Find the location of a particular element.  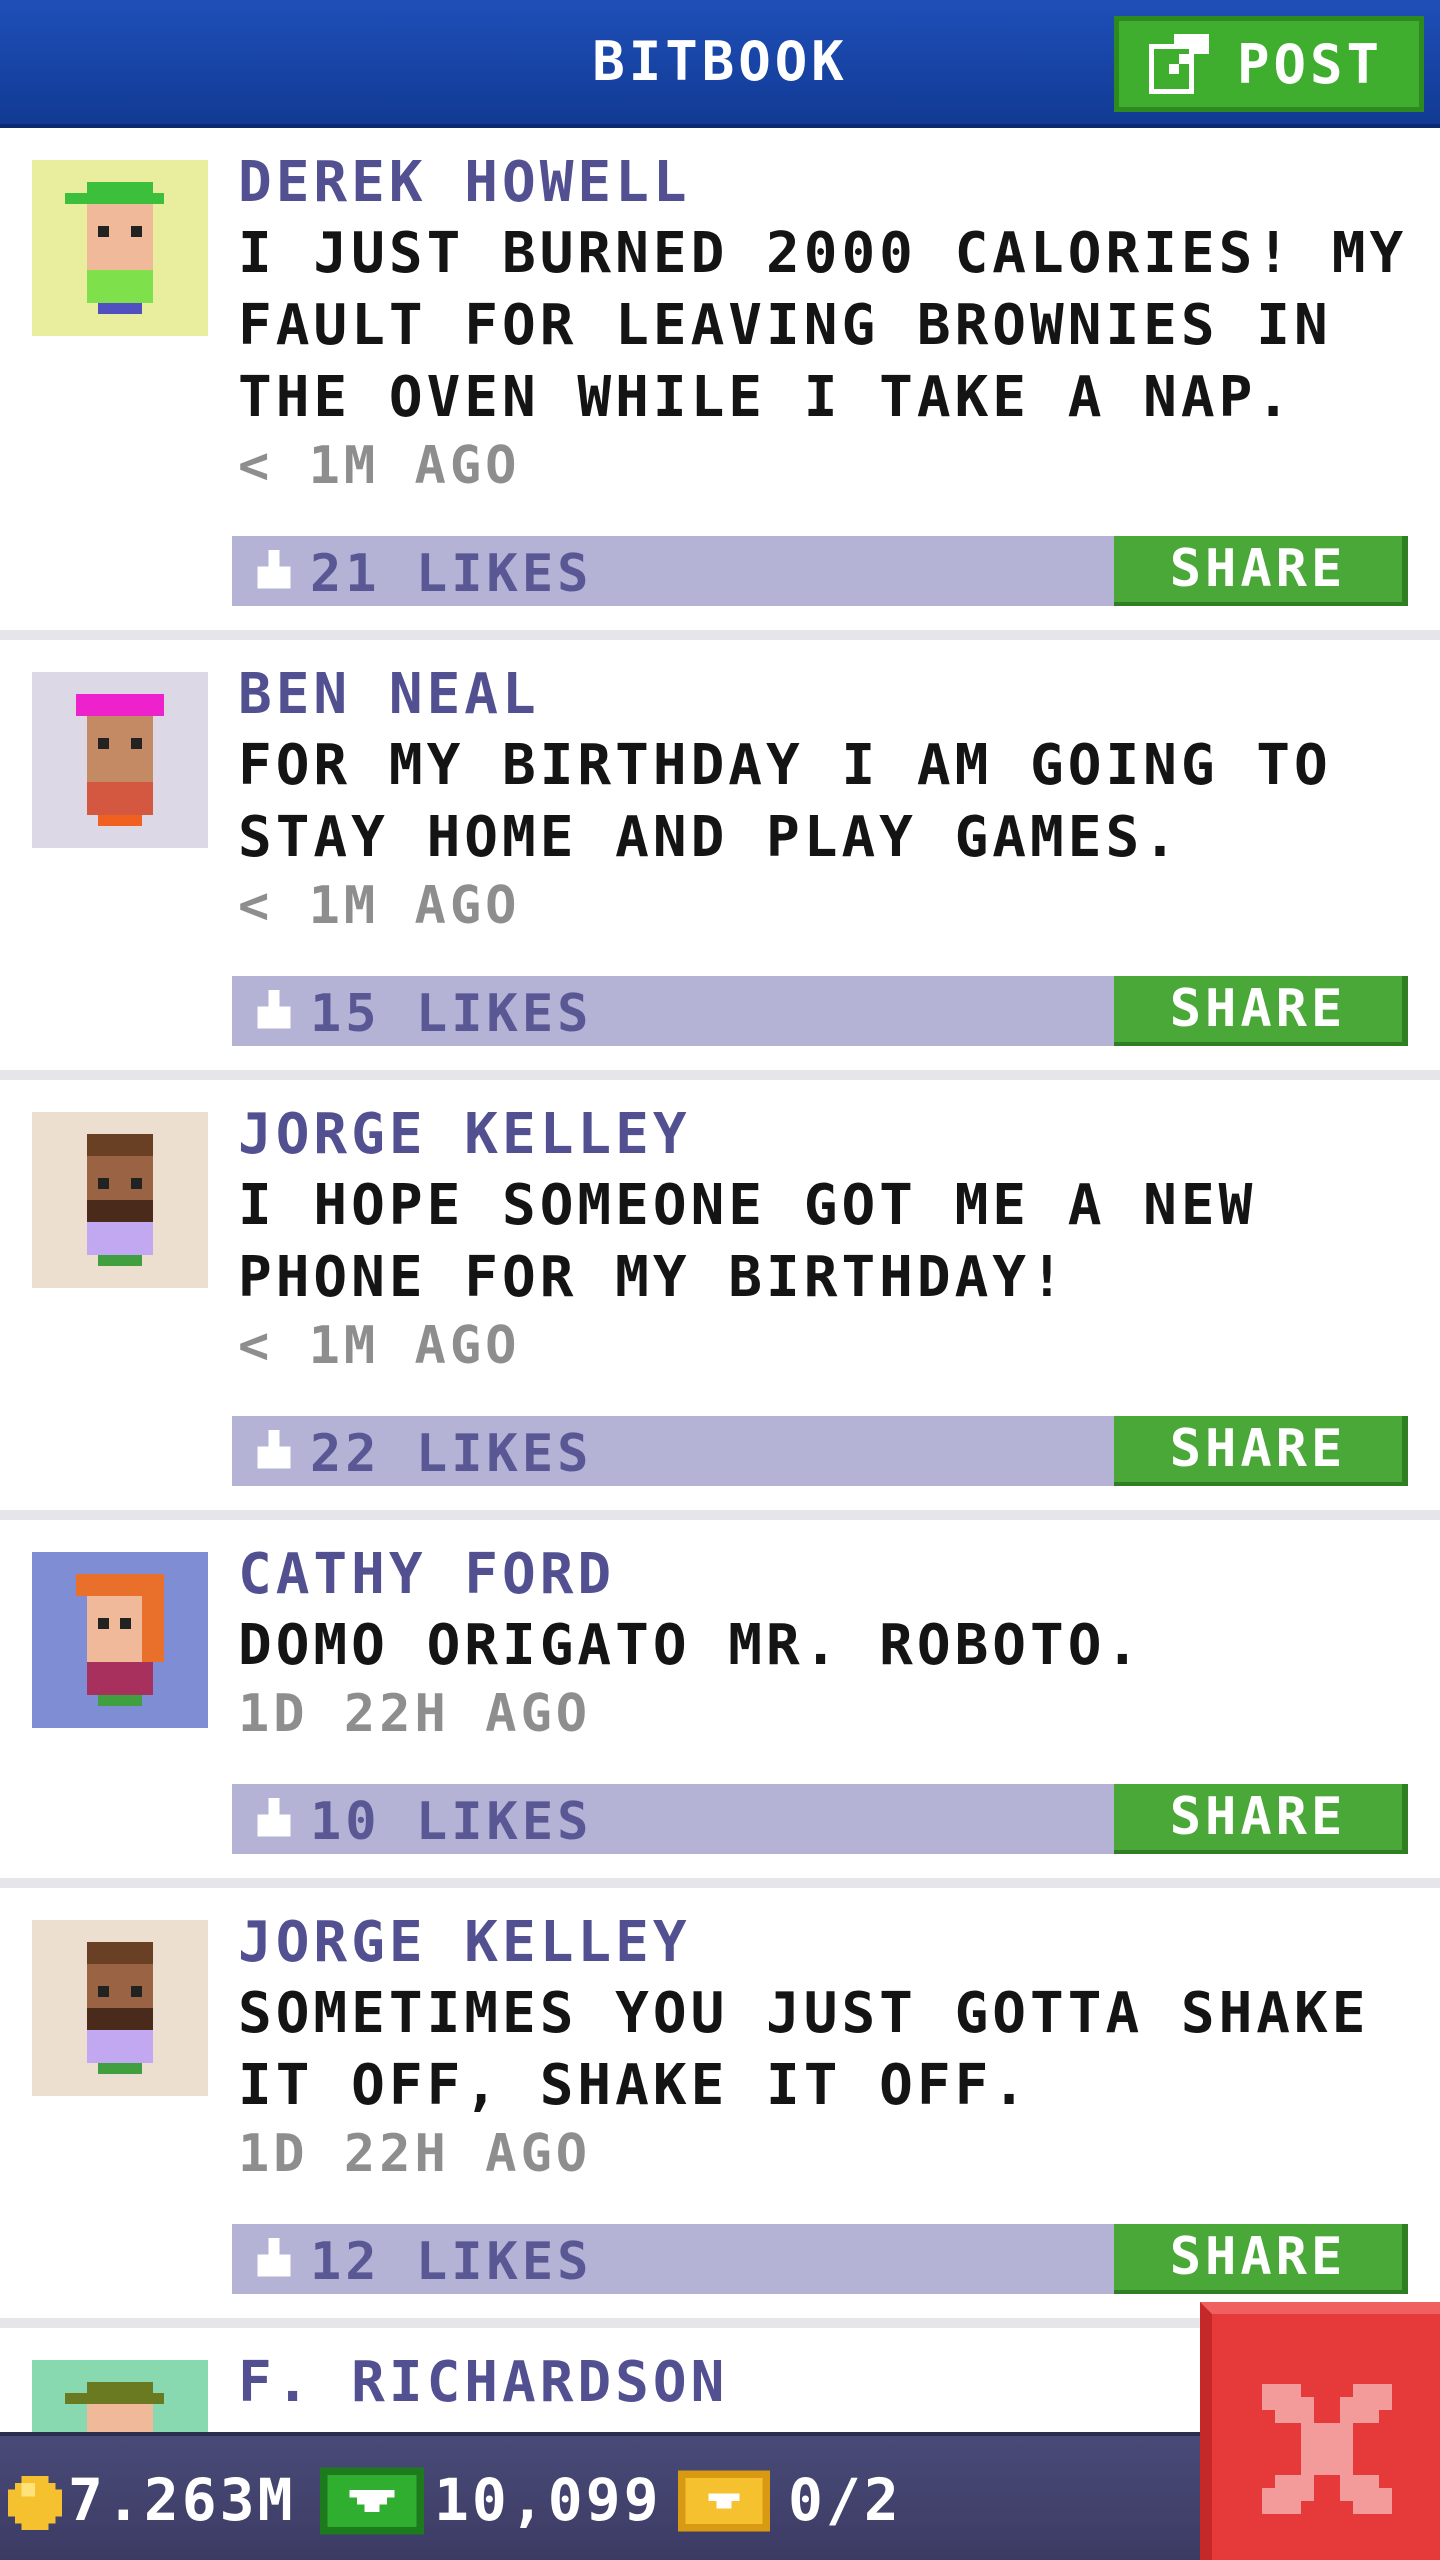

post-author: CATHY FORD is located at coordinates (426, 1574).